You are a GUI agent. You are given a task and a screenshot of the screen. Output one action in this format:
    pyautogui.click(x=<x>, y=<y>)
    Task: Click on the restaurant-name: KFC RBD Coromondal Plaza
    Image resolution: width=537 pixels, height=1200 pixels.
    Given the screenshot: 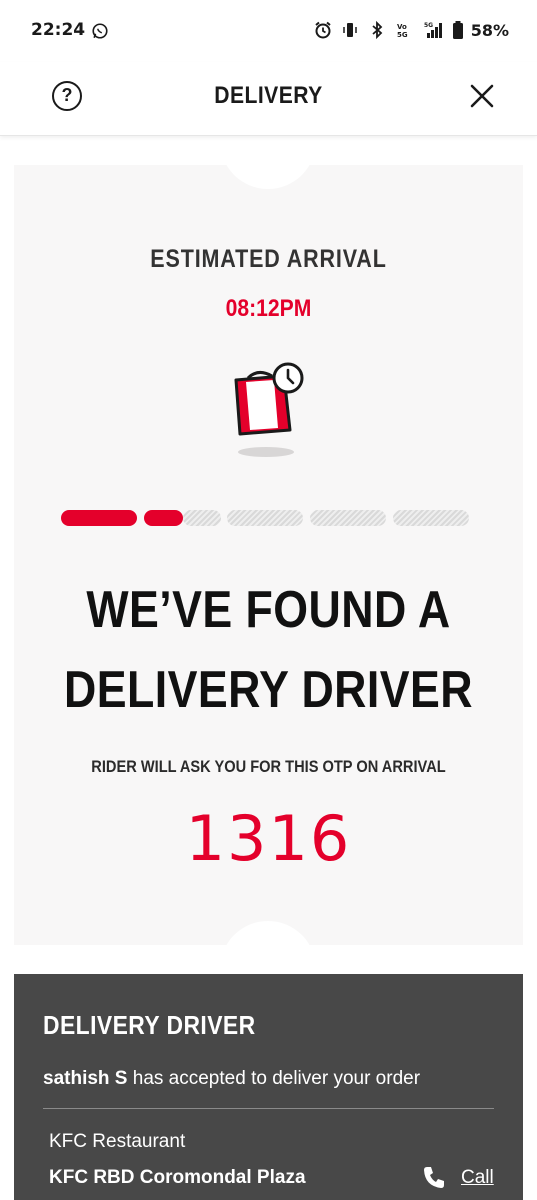 What is the action you would take?
    pyautogui.click(x=177, y=1177)
    